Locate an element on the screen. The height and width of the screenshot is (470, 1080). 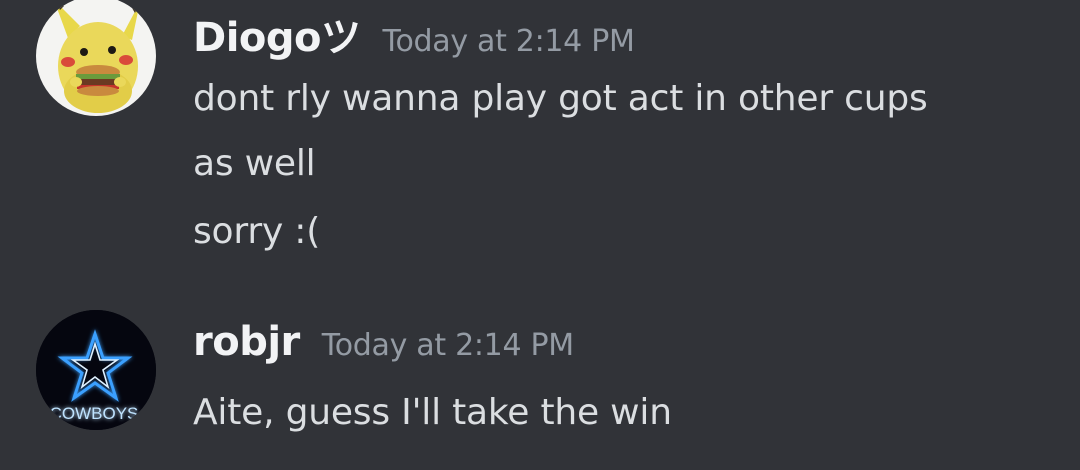
pikachu-burger-avatar is located at coordinates (96, 58).